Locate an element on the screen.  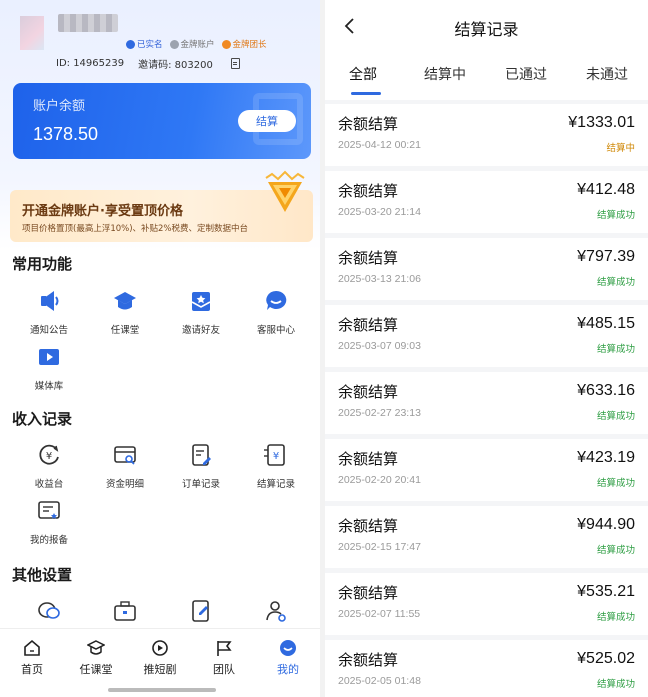
grid-notice-label: 通知公告 is located at coordinates (48, 330).